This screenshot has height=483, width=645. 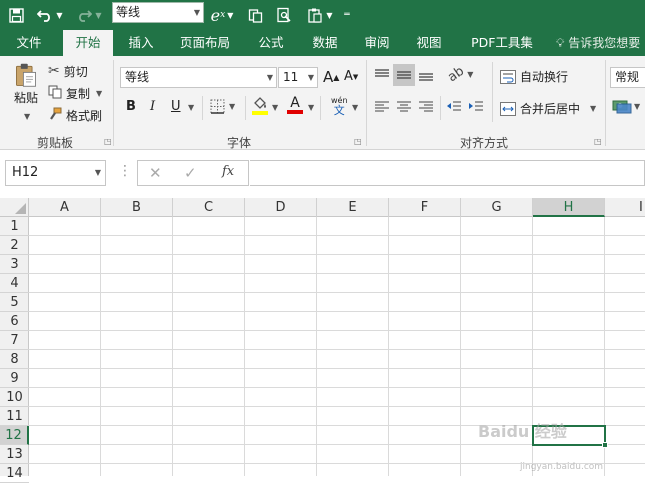 I want to click on customize-icon: ═, so click(x=347, y=15).